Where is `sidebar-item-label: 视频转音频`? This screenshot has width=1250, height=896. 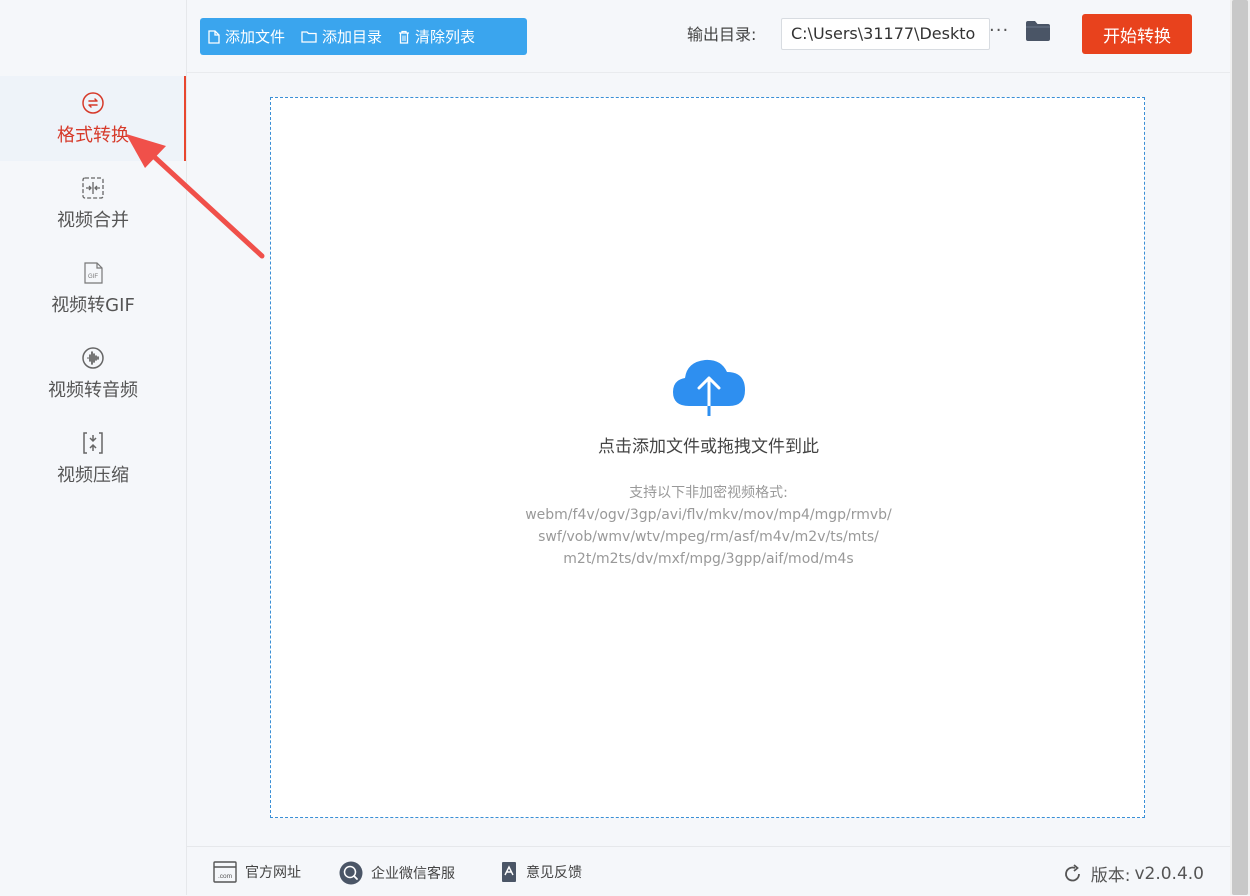
sidebar-item-label: 视频转音频 is located at coordinates (93, 390).